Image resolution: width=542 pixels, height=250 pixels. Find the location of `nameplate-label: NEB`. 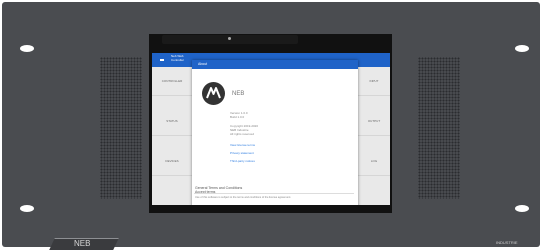

nameplate-label: NEB is located at coordinates (82, 243).